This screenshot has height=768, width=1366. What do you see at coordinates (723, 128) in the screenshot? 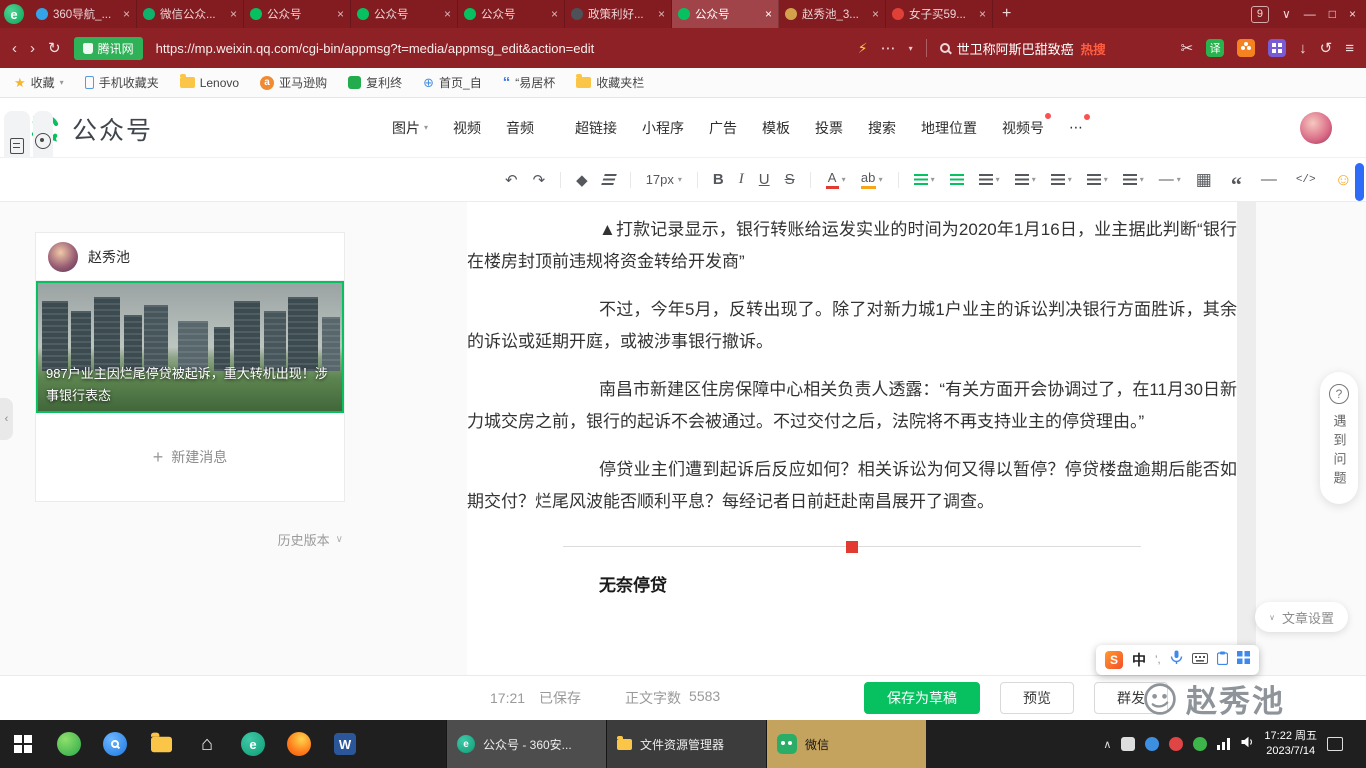
I see `menu-item-ad: 广告` at bounding box center [723, 128].